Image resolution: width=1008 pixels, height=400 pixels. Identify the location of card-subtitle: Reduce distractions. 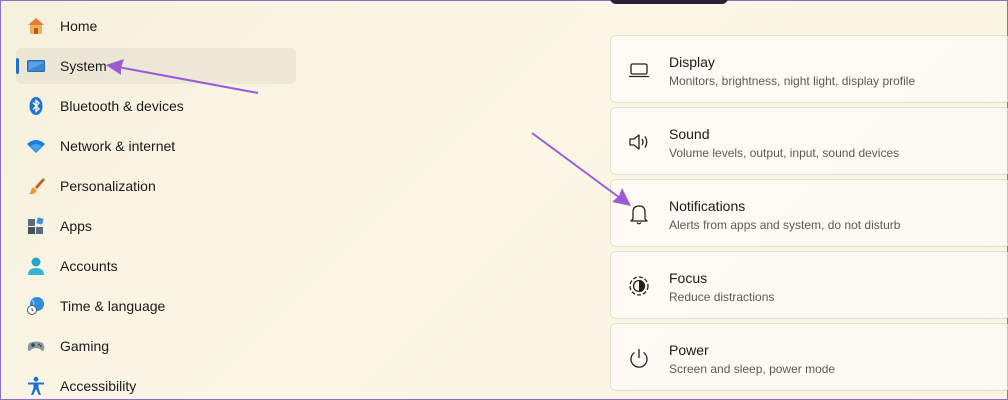
(722, 297).